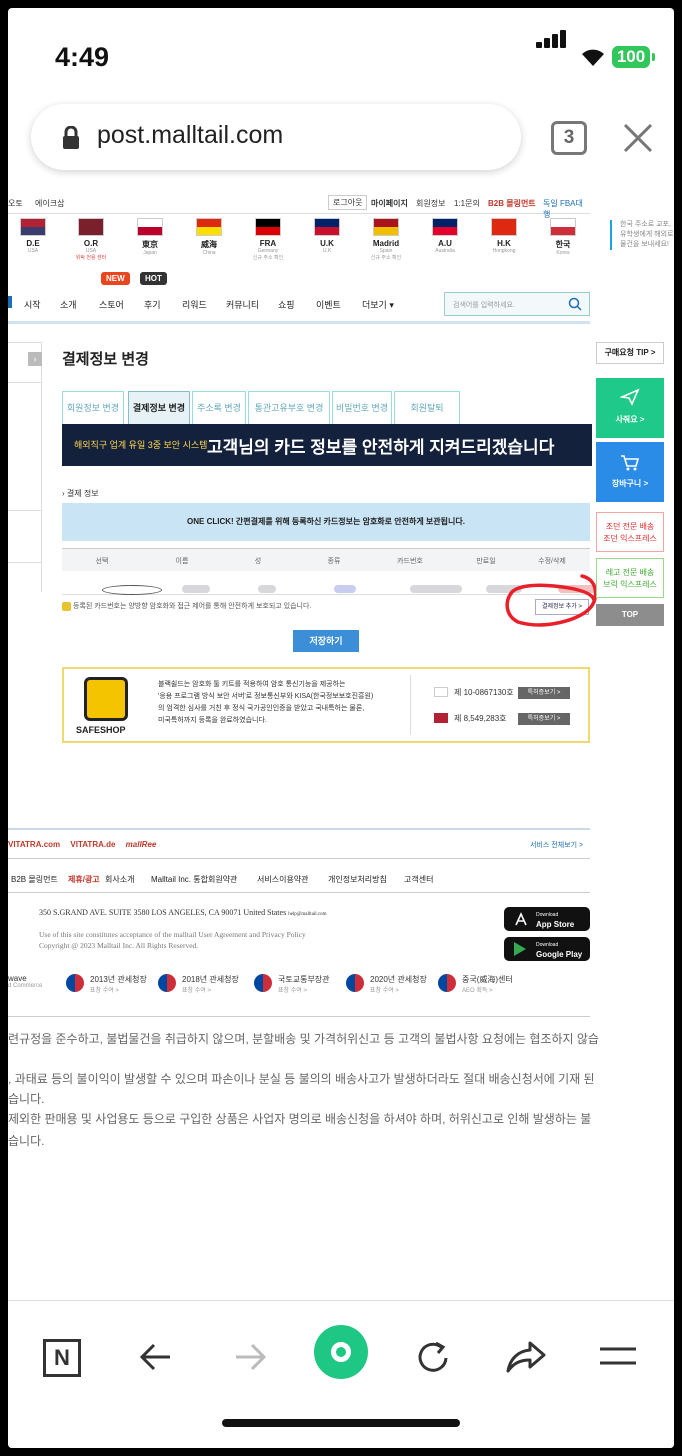  What do you see at coordinates (34, 879) in the screenshot?
I see `footer-link: B2B 몰링먼트` at bounding box center [34, 879].